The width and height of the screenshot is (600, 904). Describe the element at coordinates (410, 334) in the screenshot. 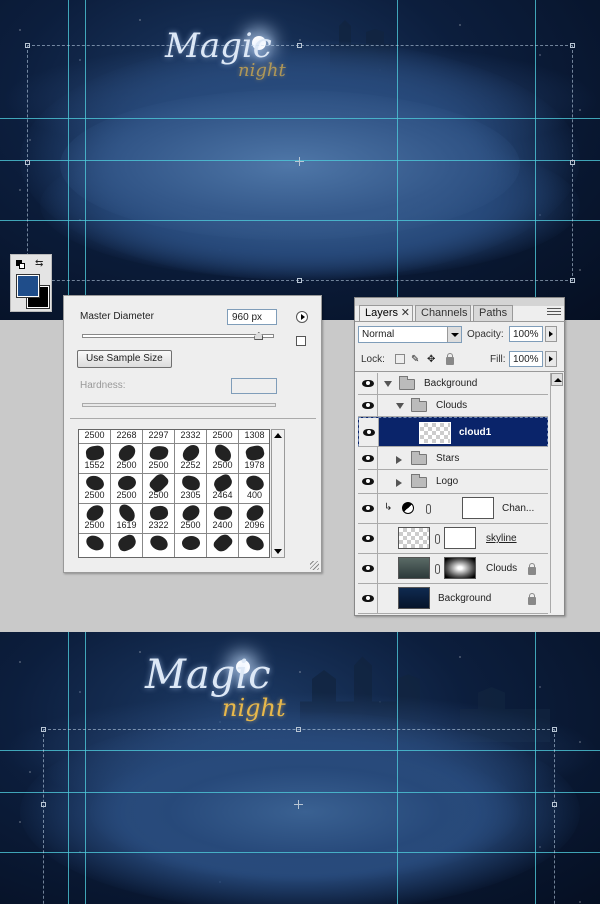

I see `blend-mode-select: Normal` at that location.